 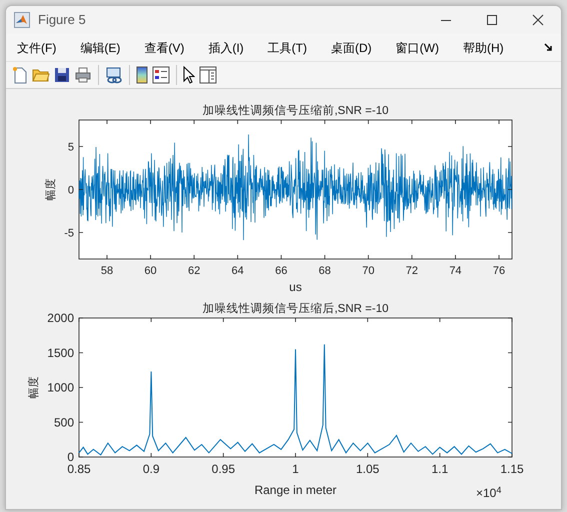 What do you see at coordinates (194, 271) in the screenshot?
I see `x-tick-label: 62` at bounding box center [194, 271].